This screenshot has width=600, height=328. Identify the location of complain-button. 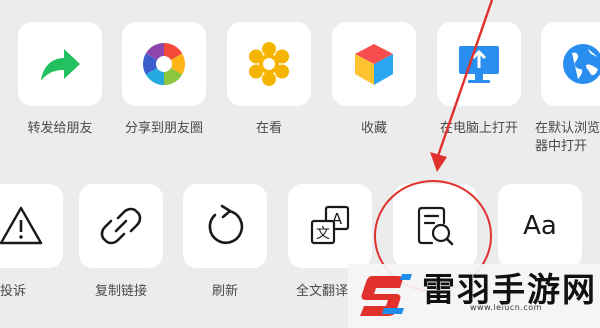
(31, 226).